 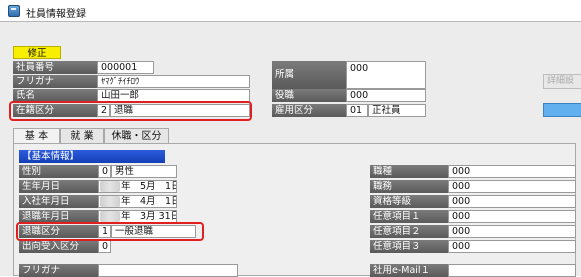 What do you see at coordinates (58, 216) in the screenshot?
I see `retire-date-label: 退職年月日` at bounding box center [58, 216].